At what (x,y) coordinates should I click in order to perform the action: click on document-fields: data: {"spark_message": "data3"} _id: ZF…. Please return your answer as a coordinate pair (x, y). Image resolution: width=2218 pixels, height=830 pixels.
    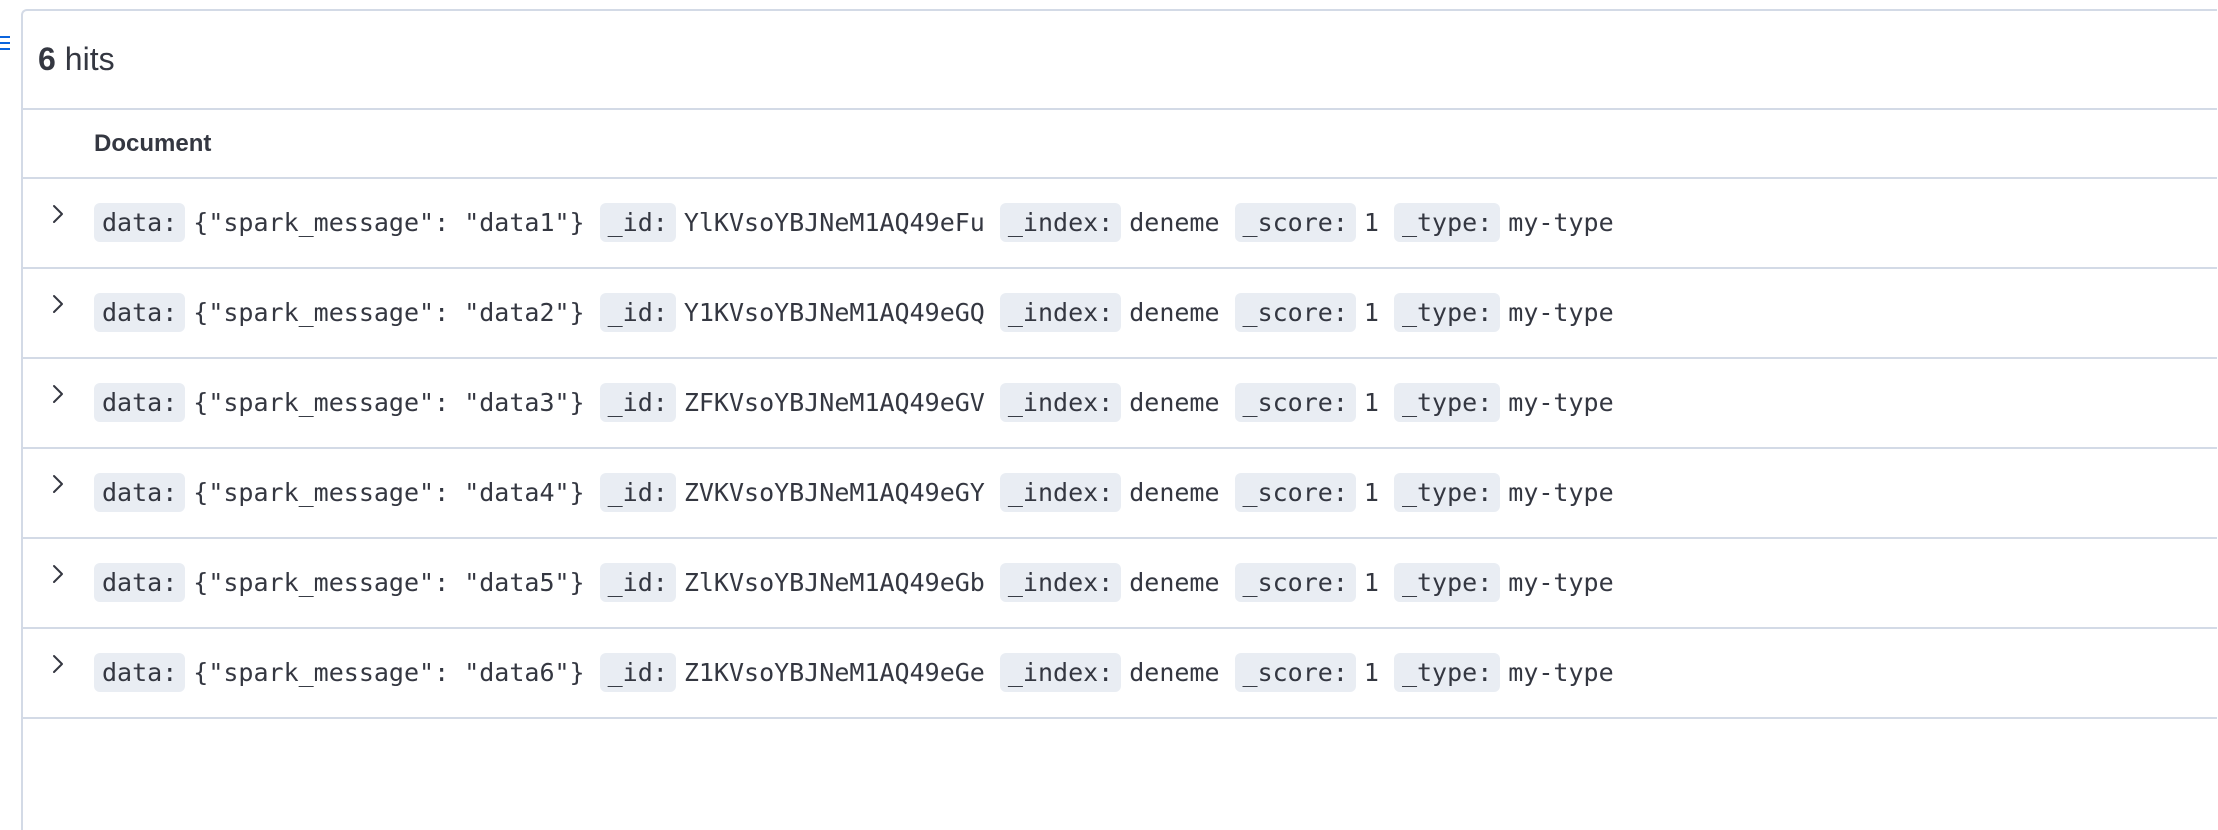
    Looking at the image, I should click on (861, 402).